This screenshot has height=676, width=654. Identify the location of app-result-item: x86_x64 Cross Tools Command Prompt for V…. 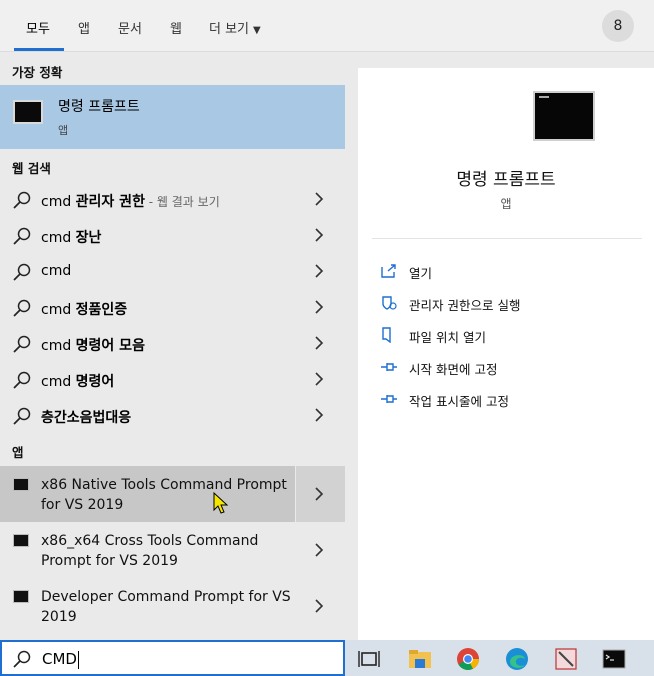
(172, 550).